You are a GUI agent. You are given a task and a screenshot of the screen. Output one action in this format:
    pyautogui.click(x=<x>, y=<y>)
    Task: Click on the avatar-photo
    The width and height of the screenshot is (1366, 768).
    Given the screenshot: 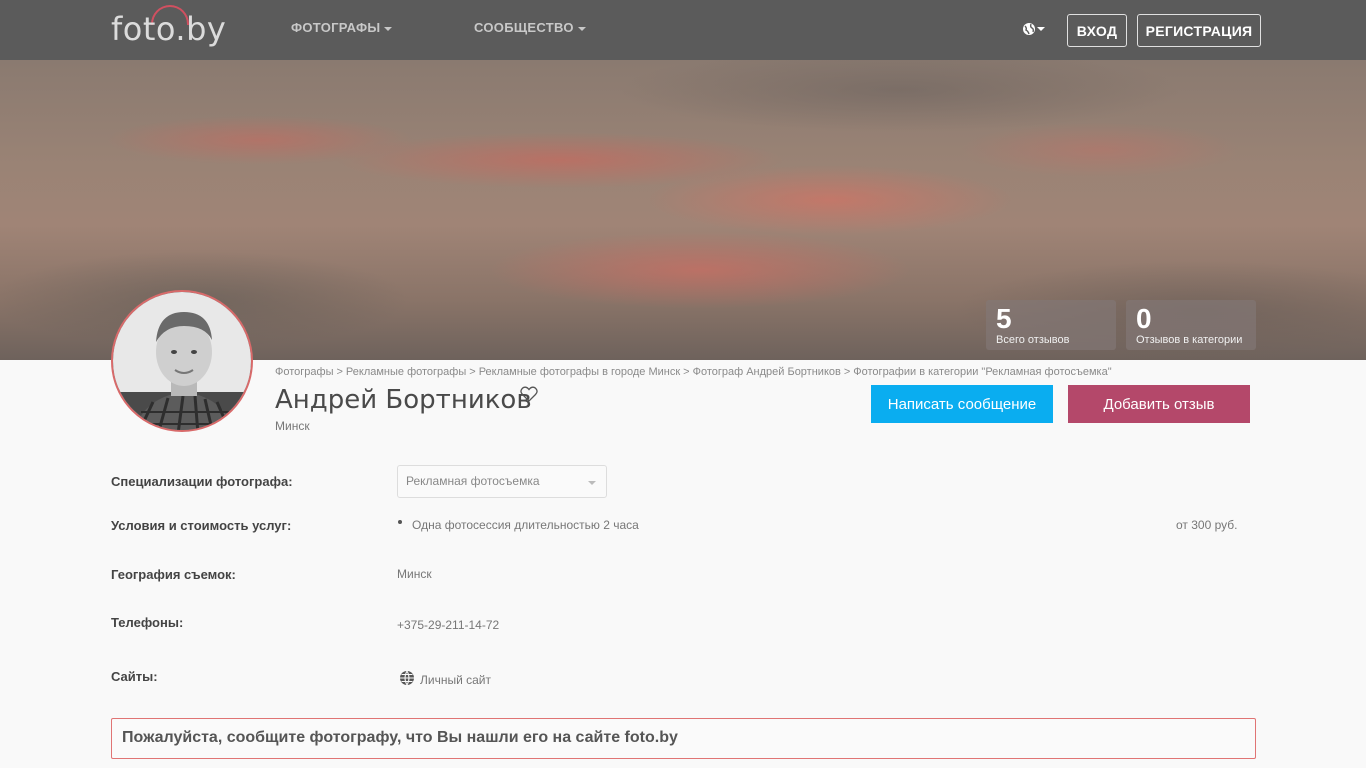 What is the action you would take?
    pyautogui.click(x=182, y=361)
    